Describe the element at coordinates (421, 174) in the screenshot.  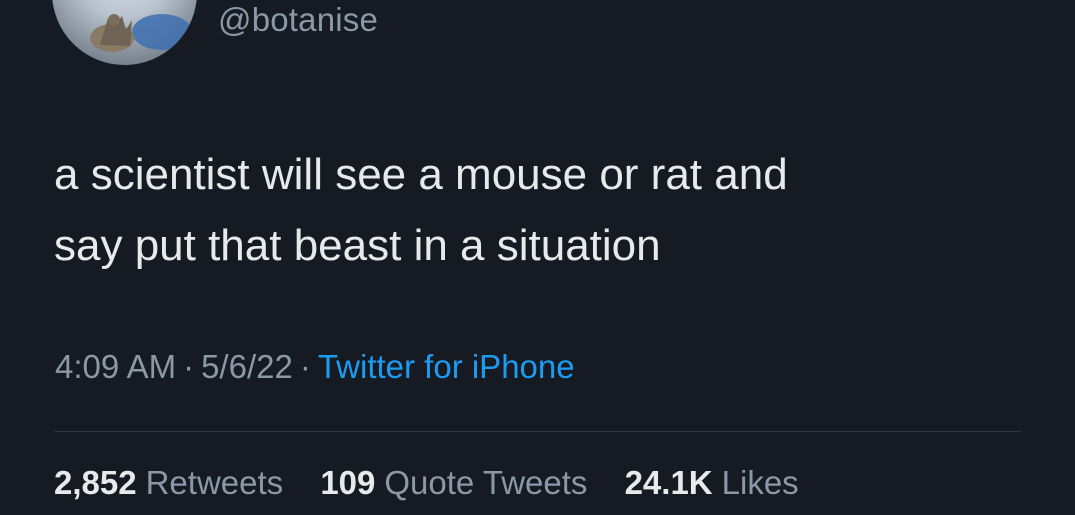
I see `tweet-text-line: a scientist will see a mouse or rat and` at that location.